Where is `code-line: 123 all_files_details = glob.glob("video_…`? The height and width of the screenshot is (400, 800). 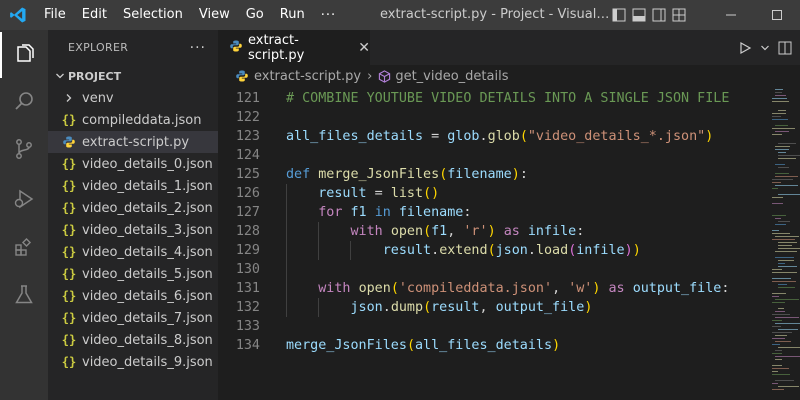 code-line: 123 all_files_details = glob.glob("video_… is located at coordinates (494, 136).